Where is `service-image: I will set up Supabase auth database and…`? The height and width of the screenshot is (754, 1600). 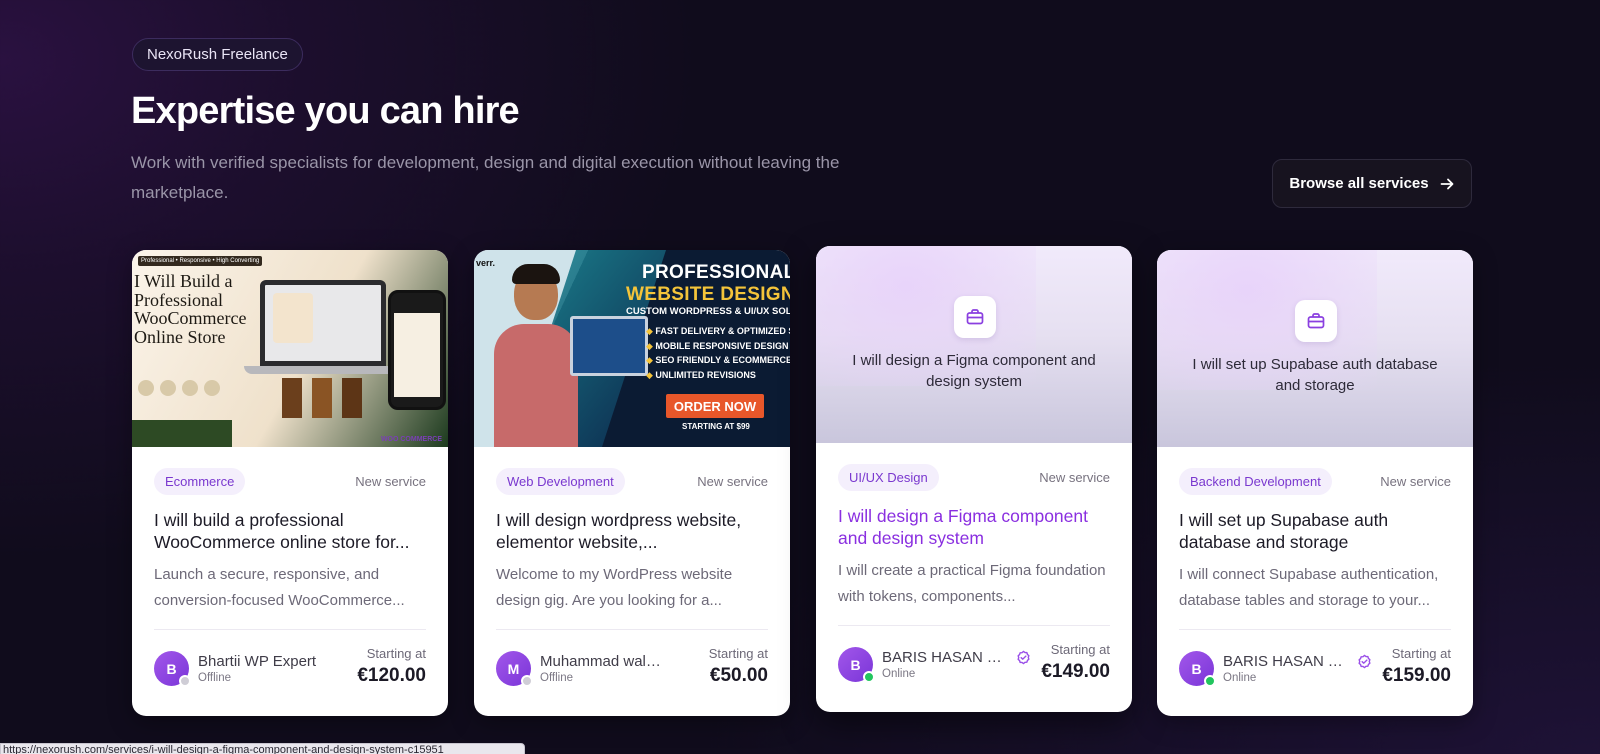 service-image: I will set up Supabase auth database and… is located at coordinates (1315, 348).